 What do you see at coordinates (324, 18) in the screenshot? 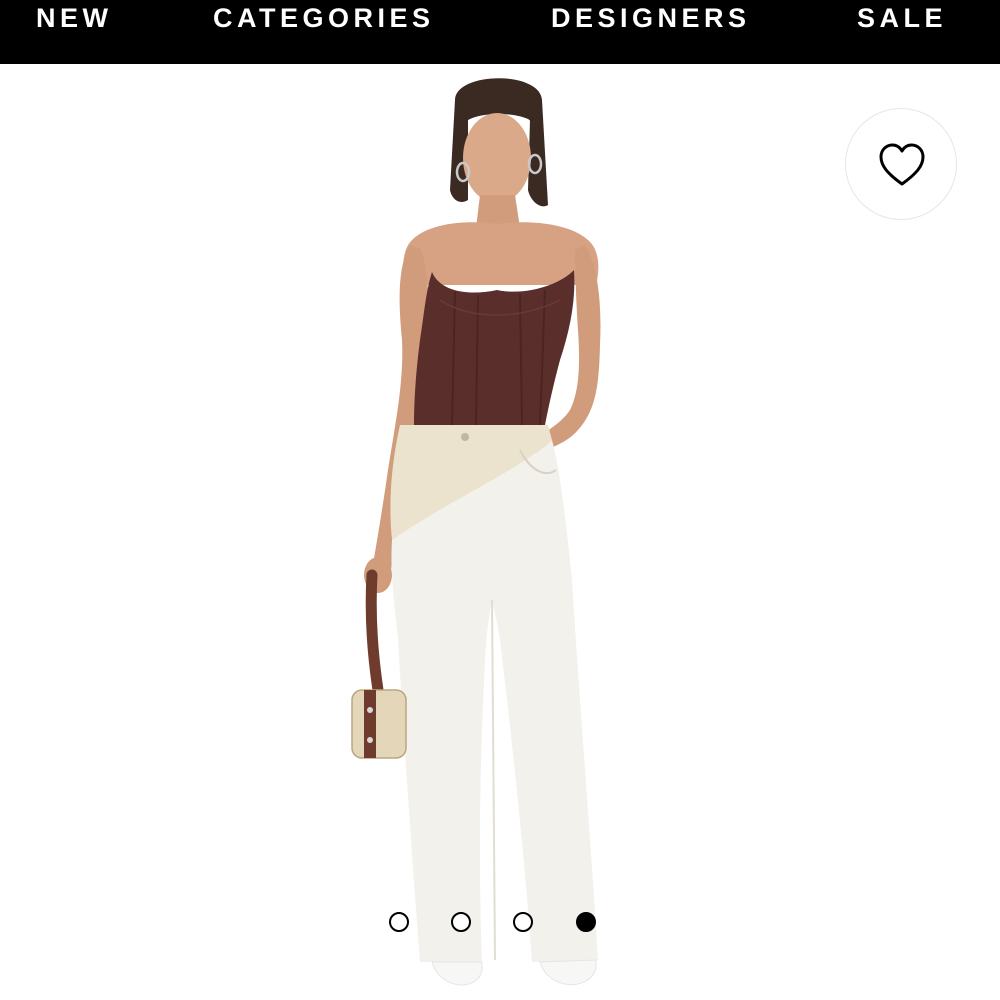
I see `nav-item-categories: CATEGORIES` at bounding box center [324, 18].